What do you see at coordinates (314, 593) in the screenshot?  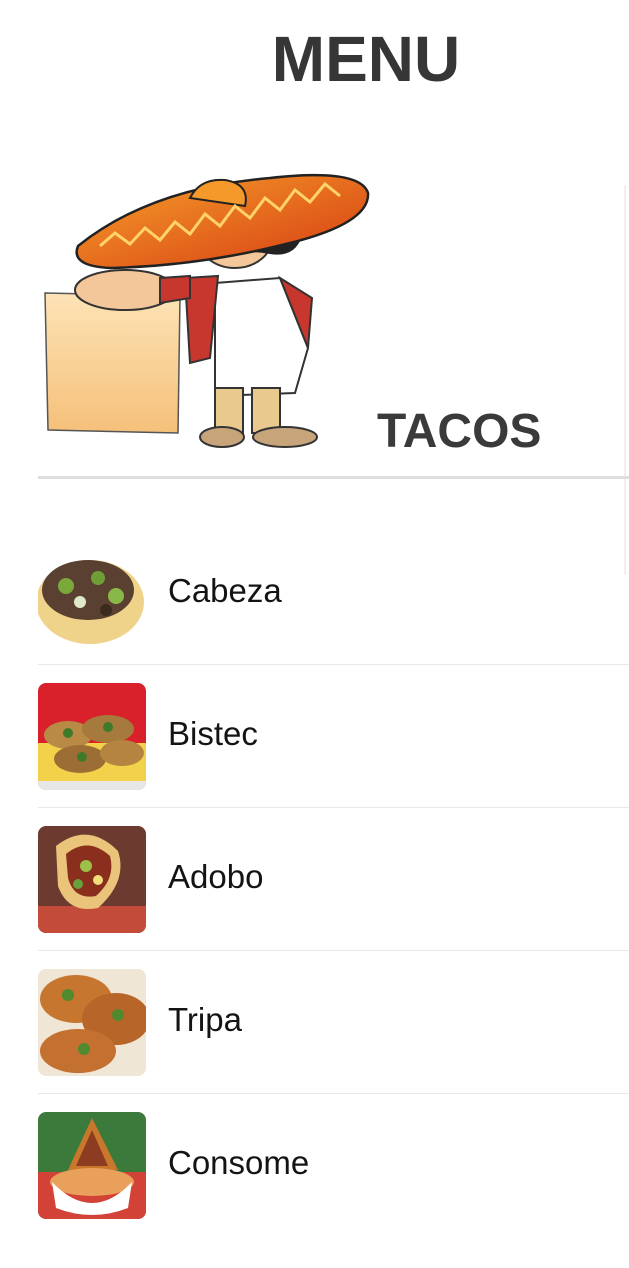 I see `menu-item-cabeza: Cabeza` at bounding box center [314, 593].